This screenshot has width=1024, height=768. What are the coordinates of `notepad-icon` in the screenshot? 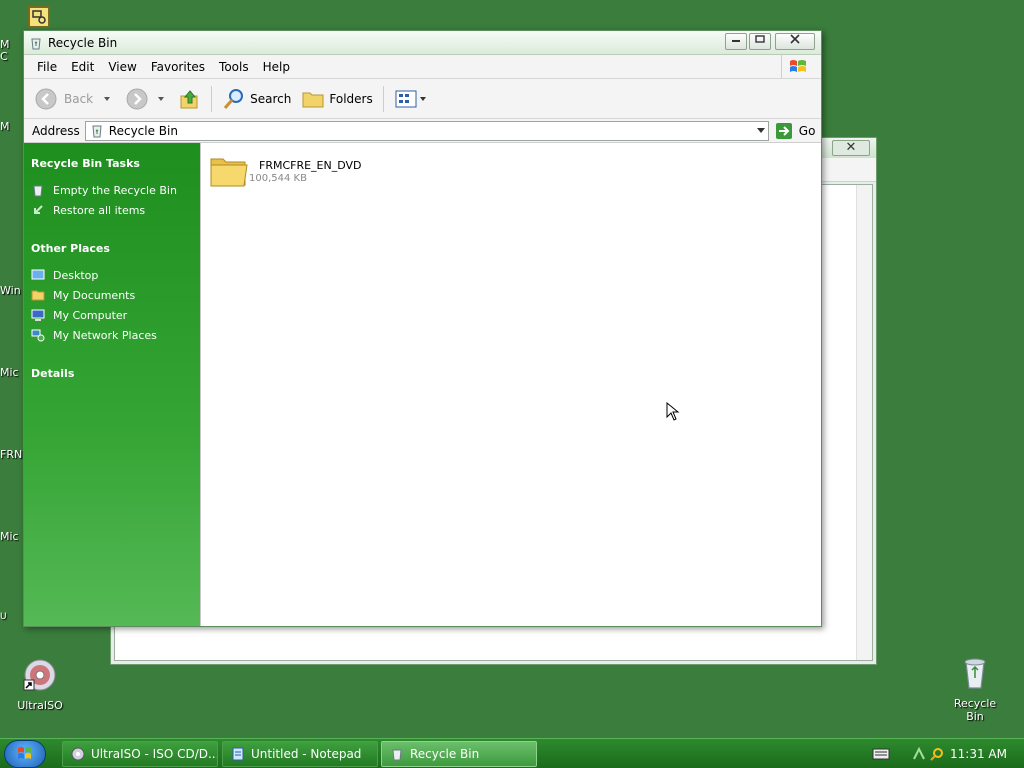 It's located at (238, 754).